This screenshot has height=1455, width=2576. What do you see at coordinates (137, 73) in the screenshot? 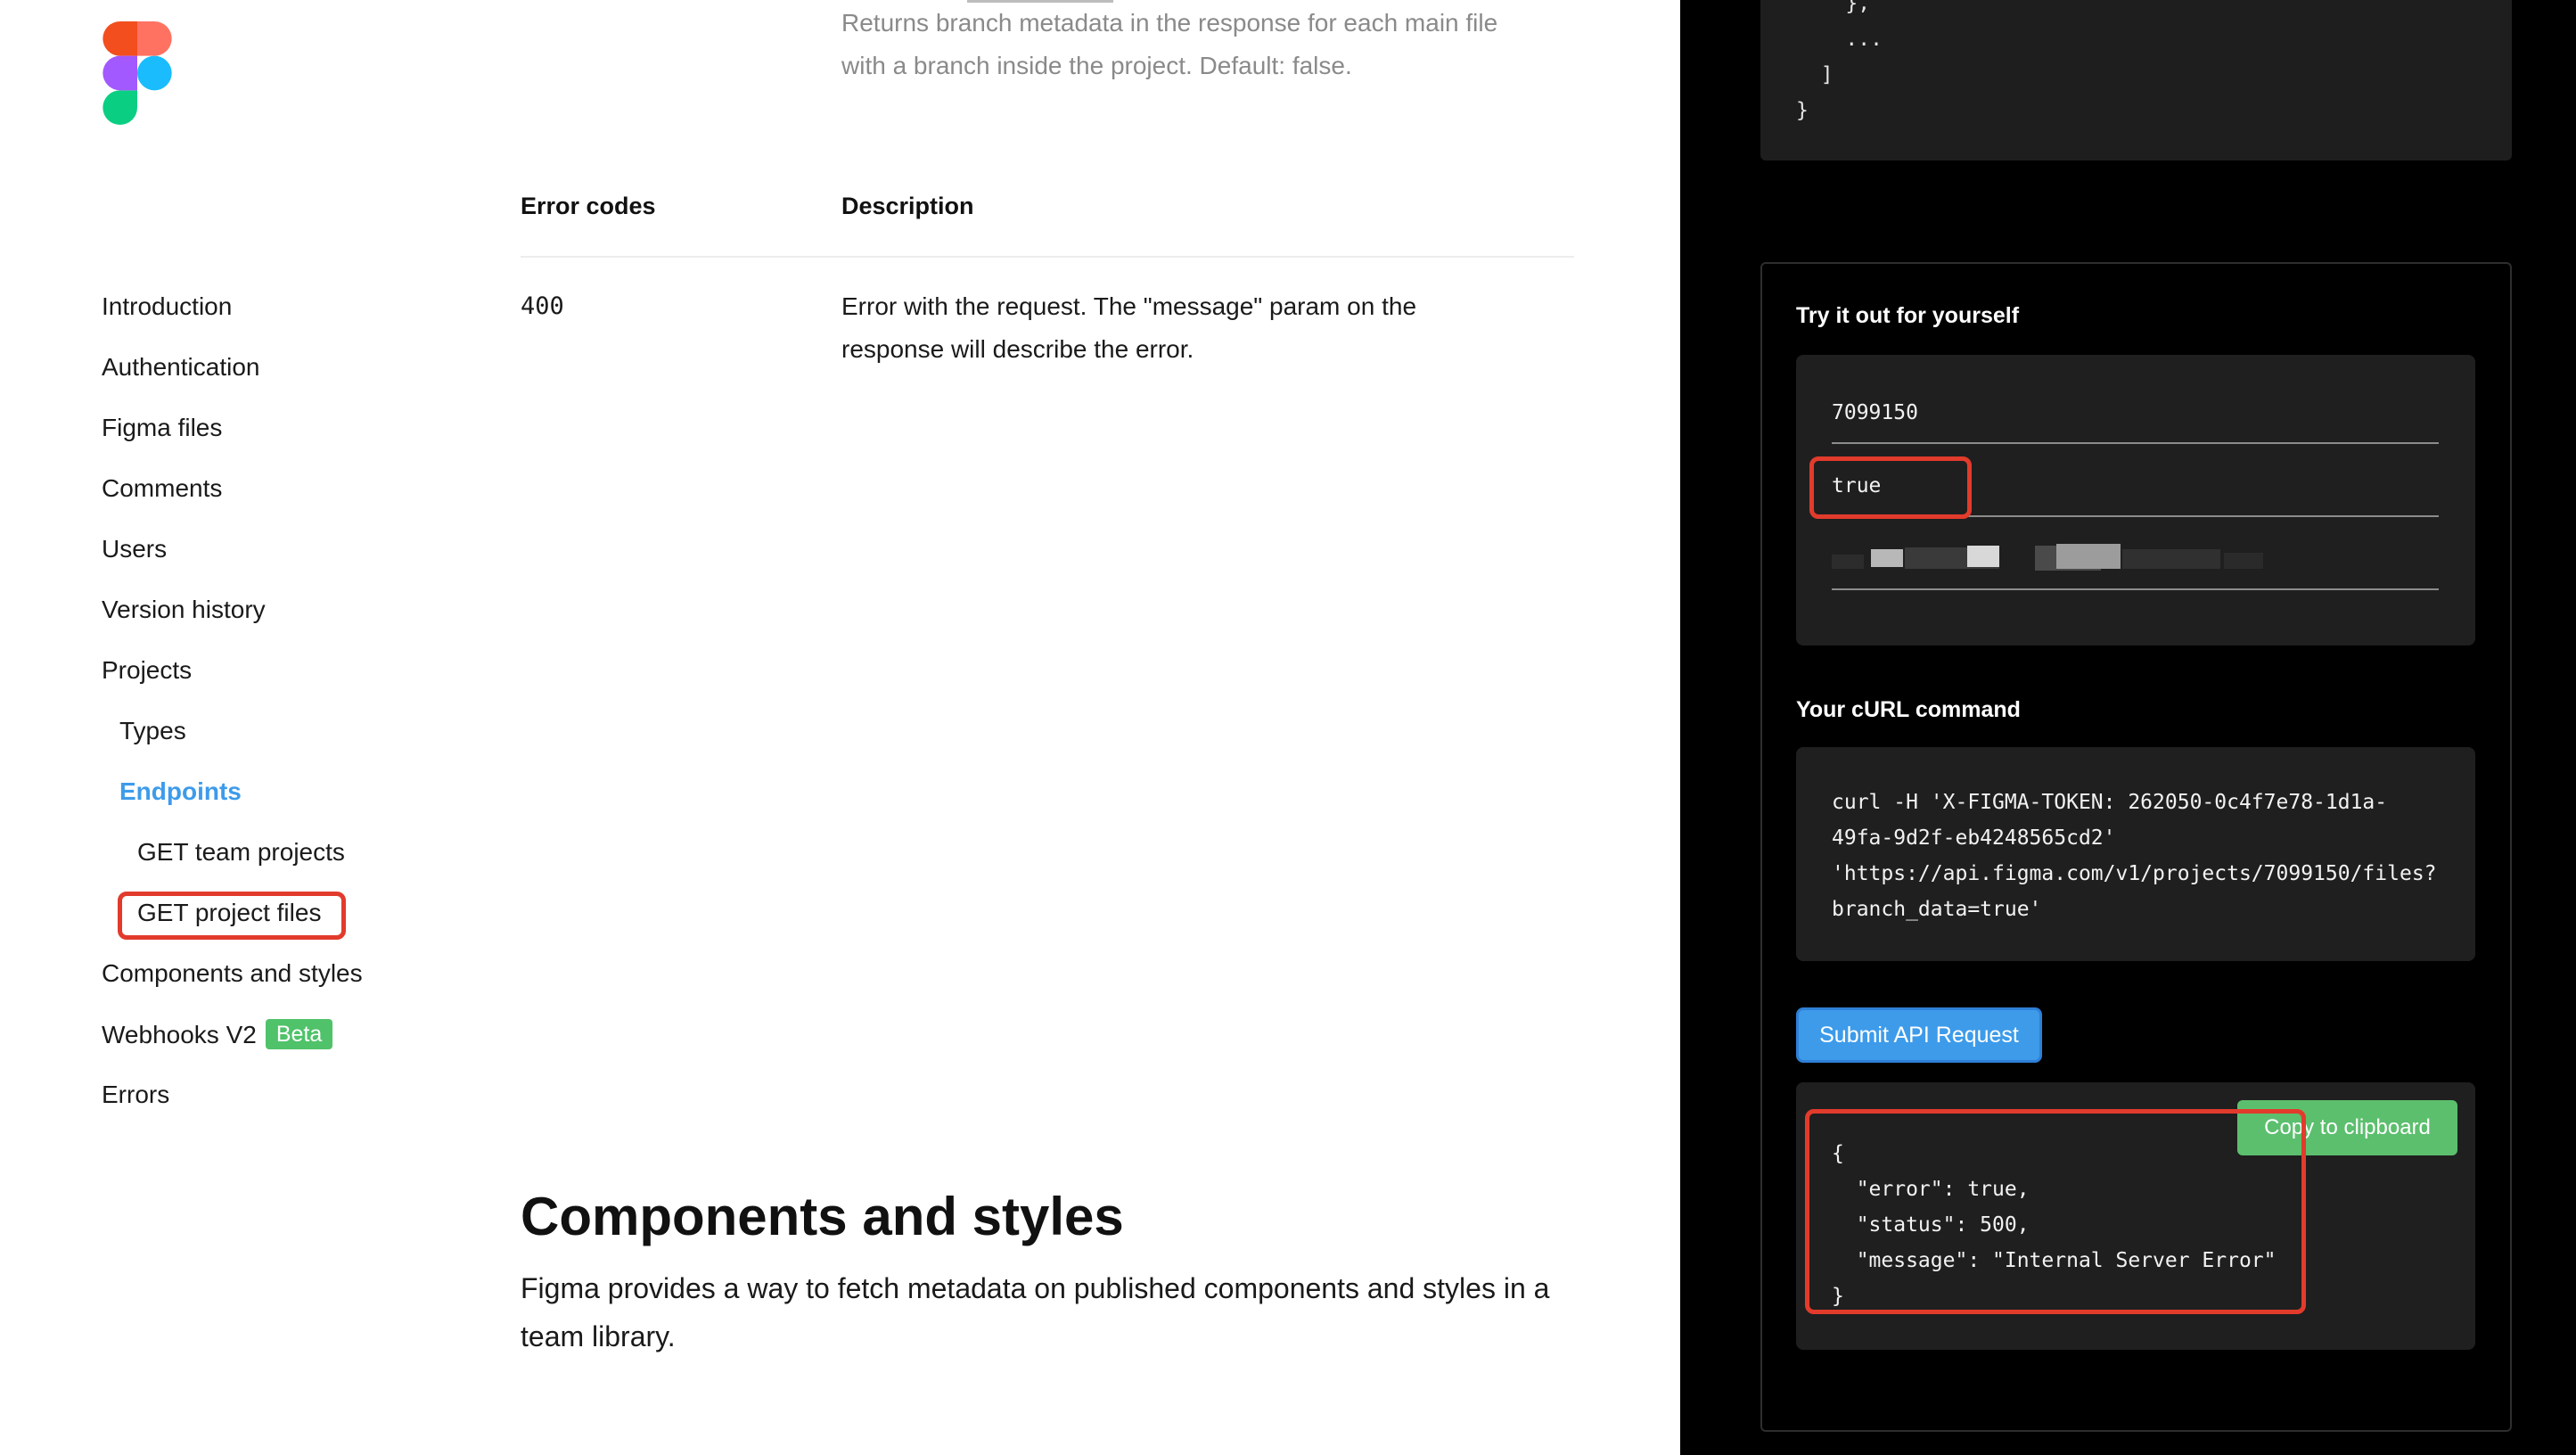
I see `figma-logo-icon` at bounding box center [137, 73].